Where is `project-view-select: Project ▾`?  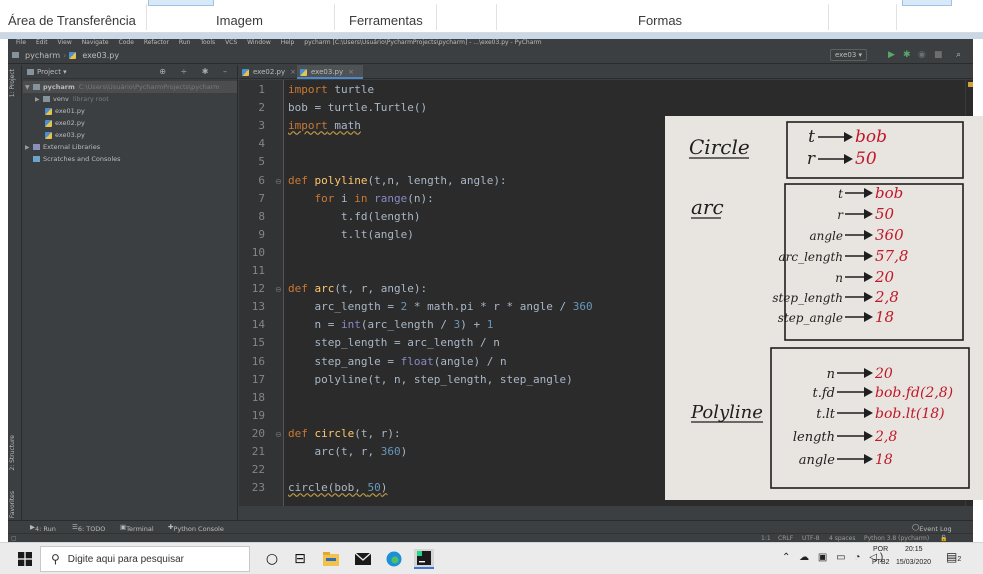
project-view-select: Project ▾ is located at coordinates (52, 72).